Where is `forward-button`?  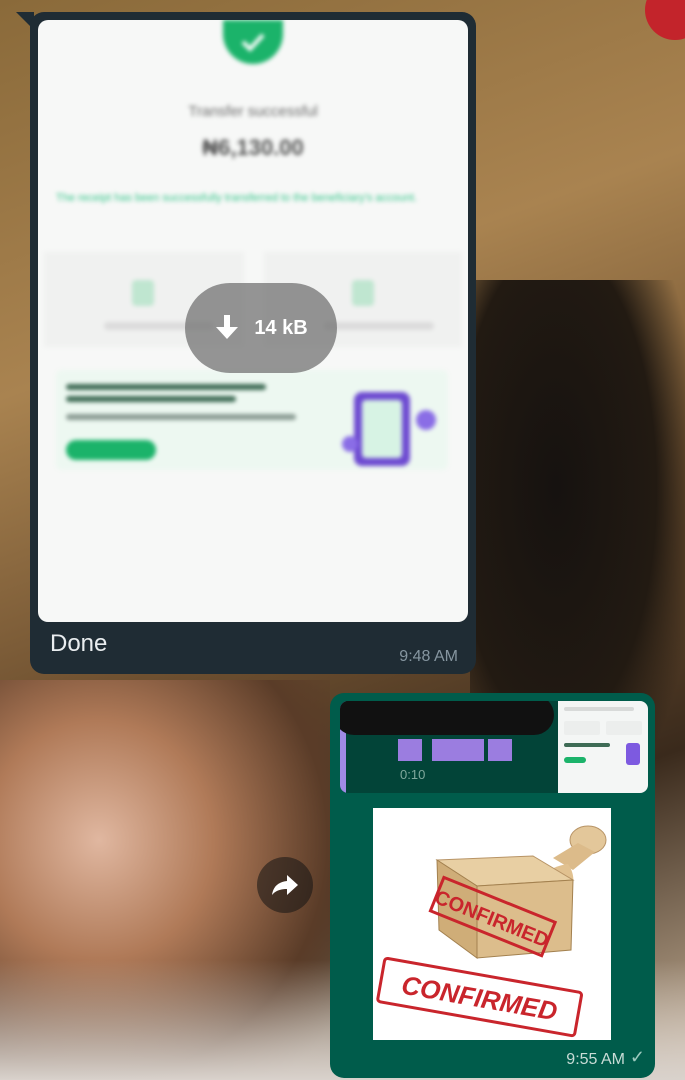
forward-button is located at coordinates (285, 885).